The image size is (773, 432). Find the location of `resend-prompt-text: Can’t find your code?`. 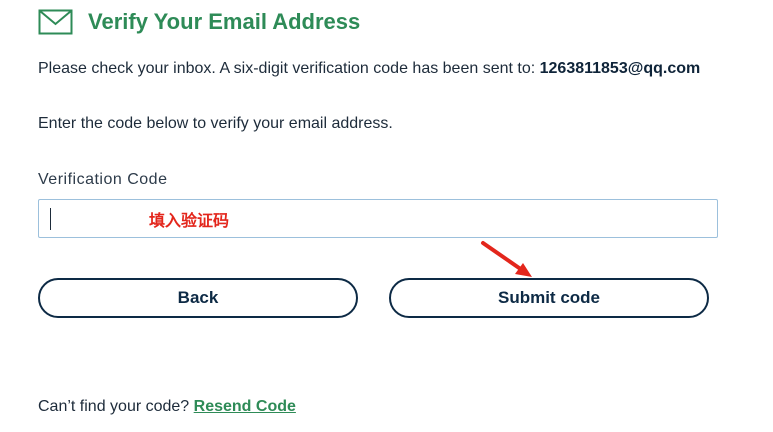

resend-prompt-text: Can’t find your code? is located at coordinates (114, 406).